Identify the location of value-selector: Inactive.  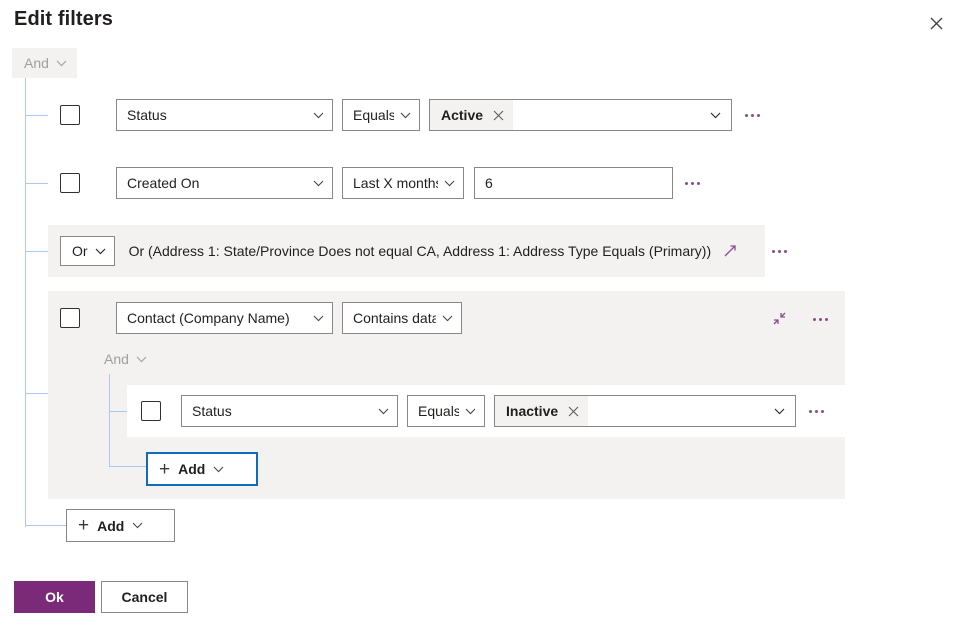
(645, 411).